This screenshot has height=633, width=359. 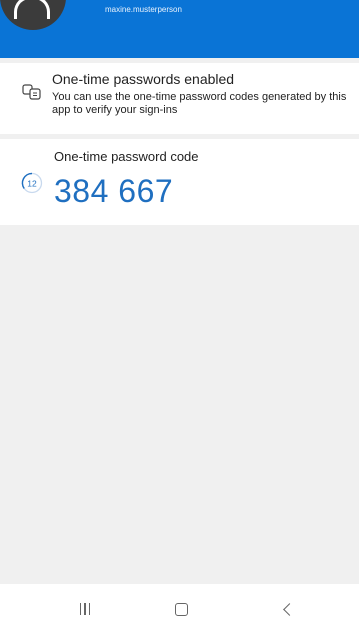 What do you see at coordinates (126, 156) in the screenshot?
I see `otp-code-title: One-time password code` at bounding box center [126, 156].